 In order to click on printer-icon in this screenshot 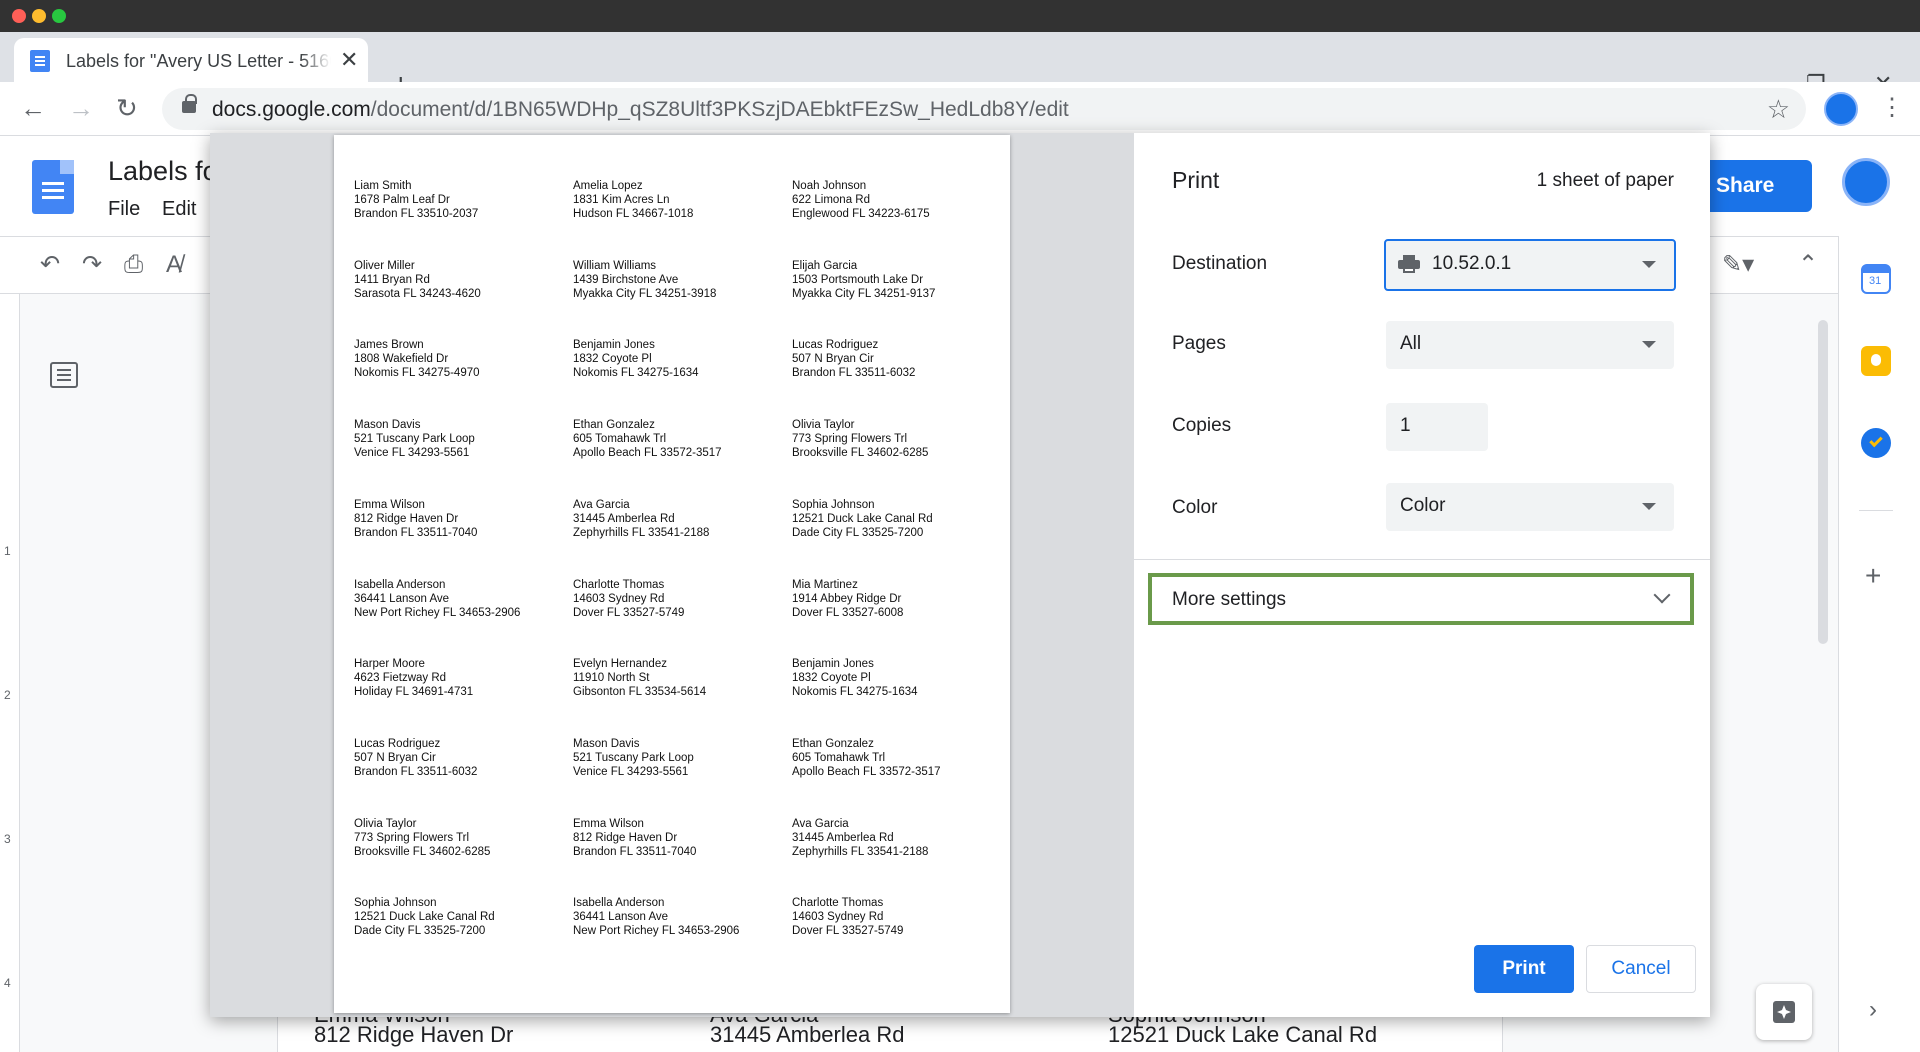, I will do `click(1409, 264)`.